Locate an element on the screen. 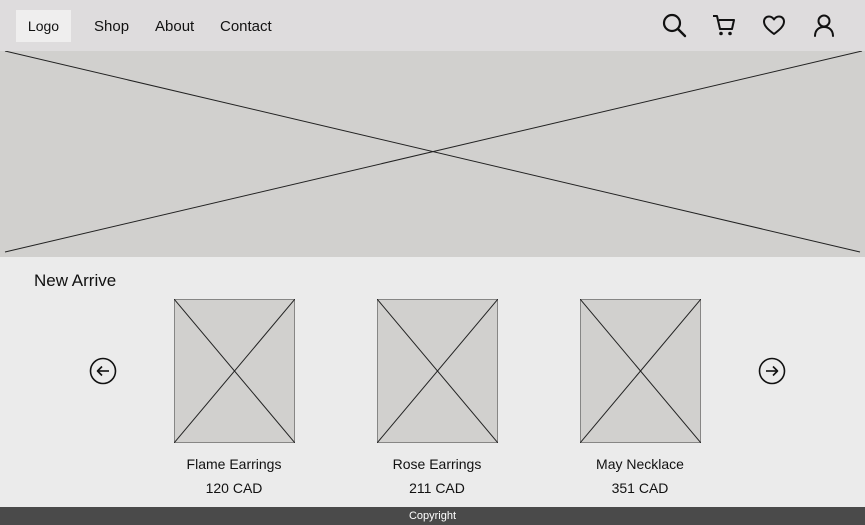 The height and width of the screenshot is (525, 865). heart-icon is located at coordinates (774, 25).